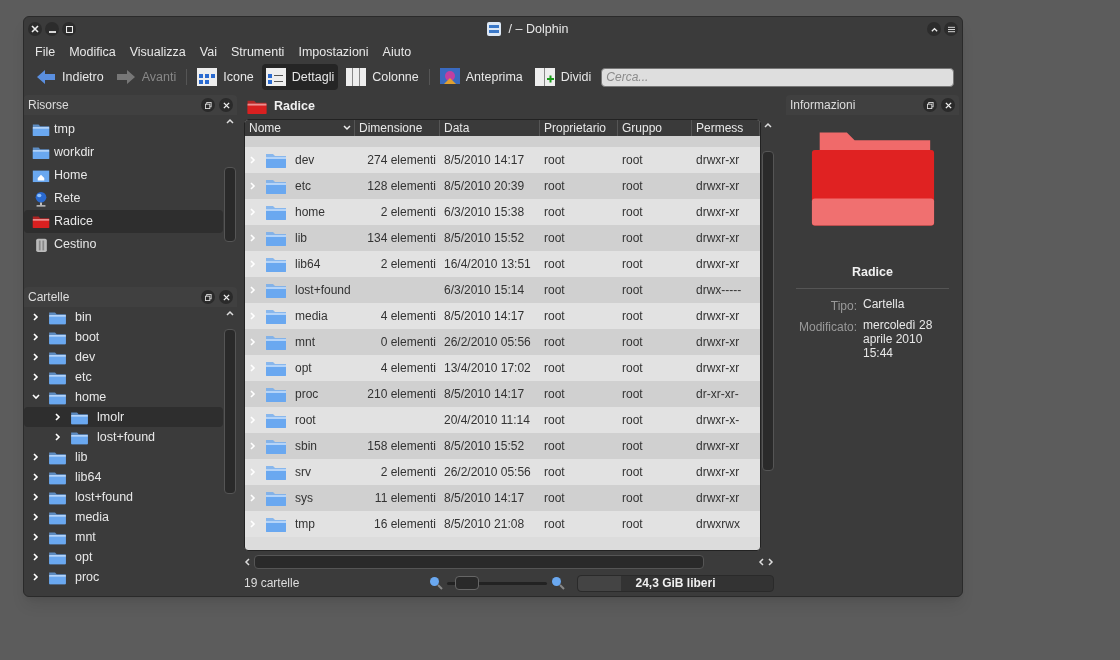 The width and height of the screenshot is (1120, 660). What do you see at coordinates (104, 497) in the screenshot?
I see `tree-label: lost+found` at bounding box center [104, 497].